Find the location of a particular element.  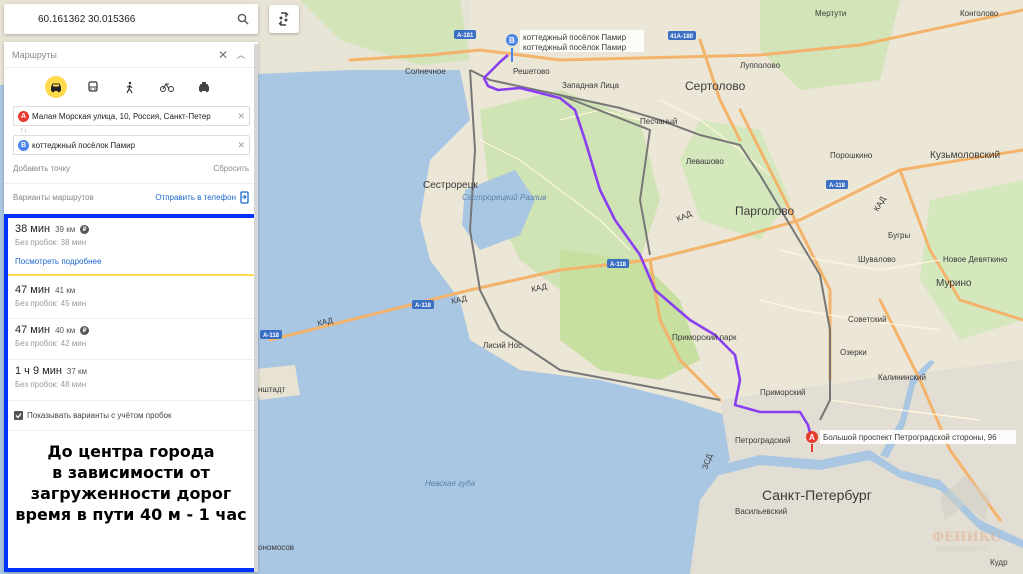

label-peschany: Песчаный is located at coordinates (658, 121).